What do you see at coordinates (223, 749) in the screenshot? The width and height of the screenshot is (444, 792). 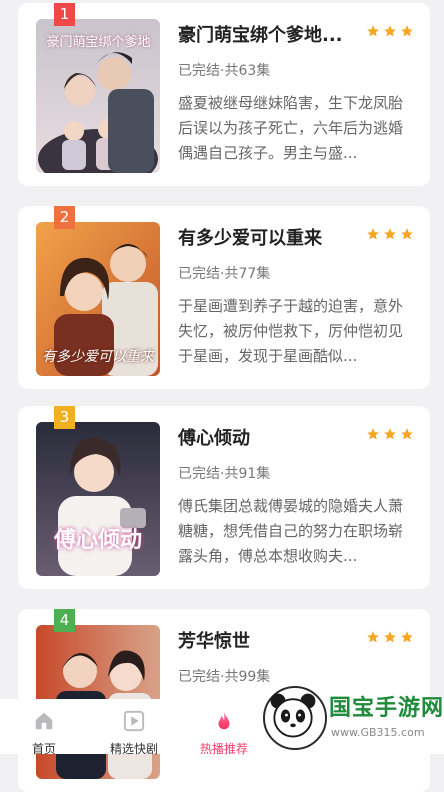 I see `tab-label: 热播推荐` at bounding box center [223, 749].